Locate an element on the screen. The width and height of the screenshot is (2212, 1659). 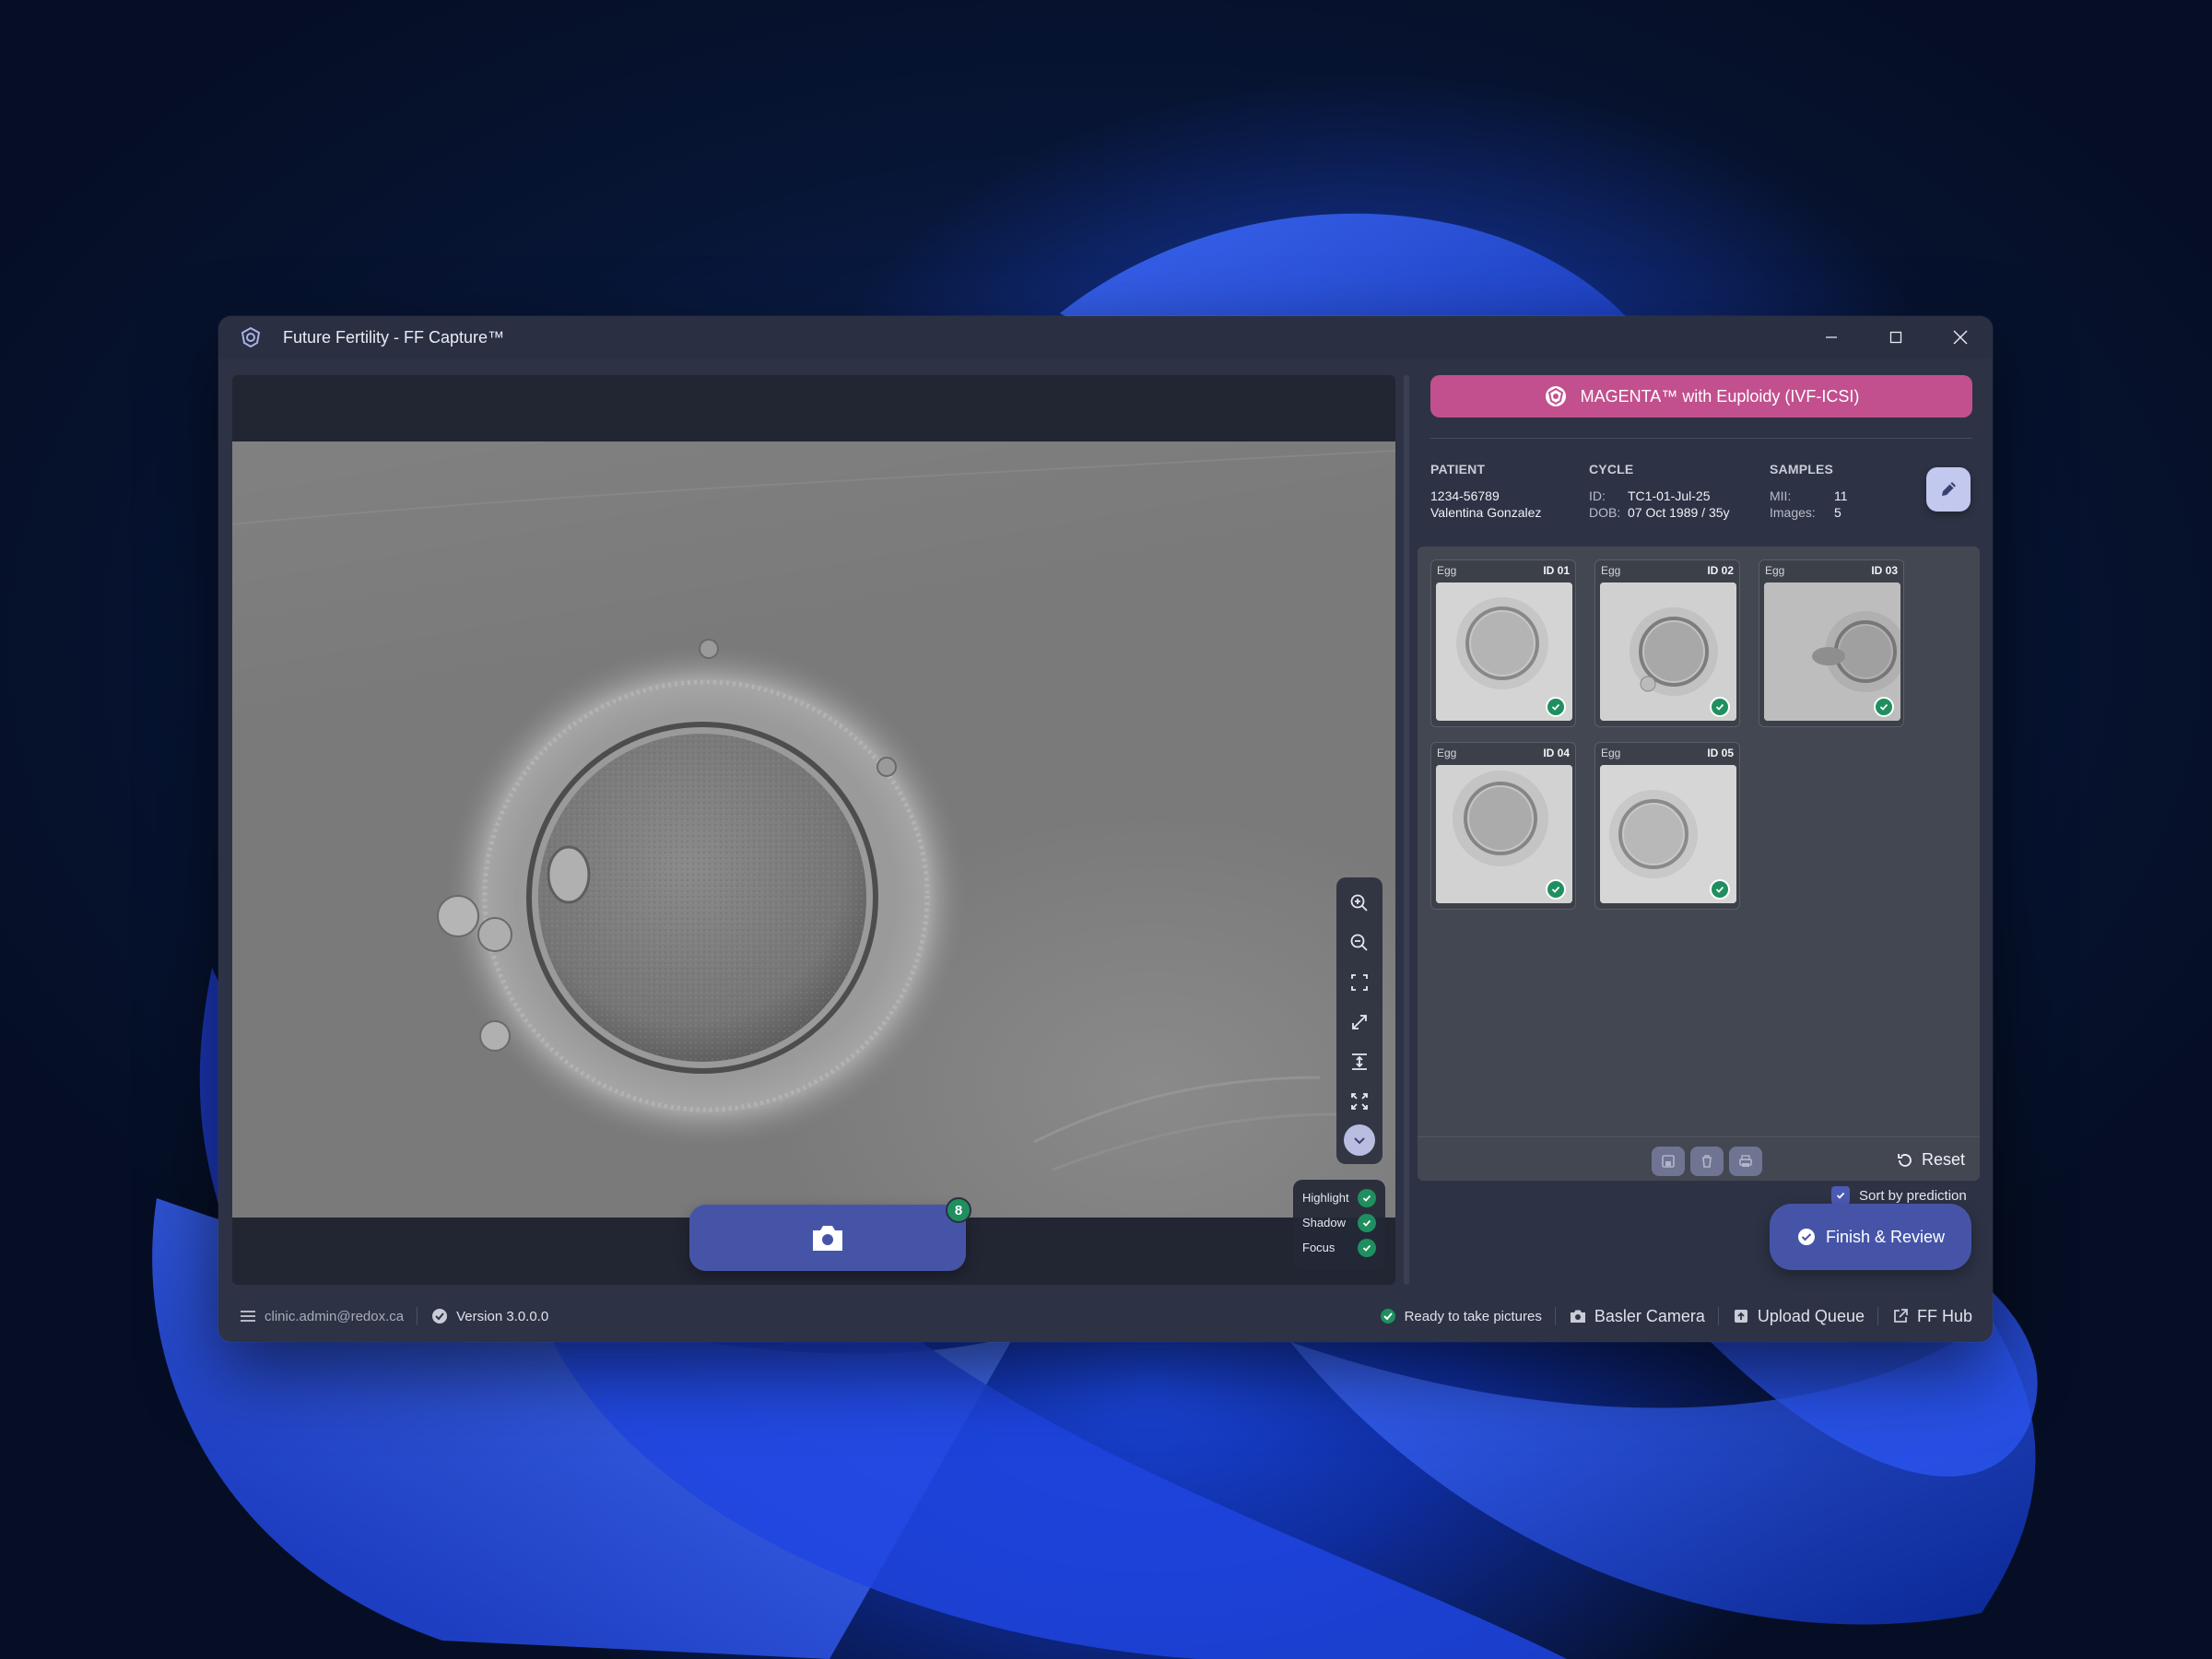
save-icon is located at coordinates (1668, 1161).